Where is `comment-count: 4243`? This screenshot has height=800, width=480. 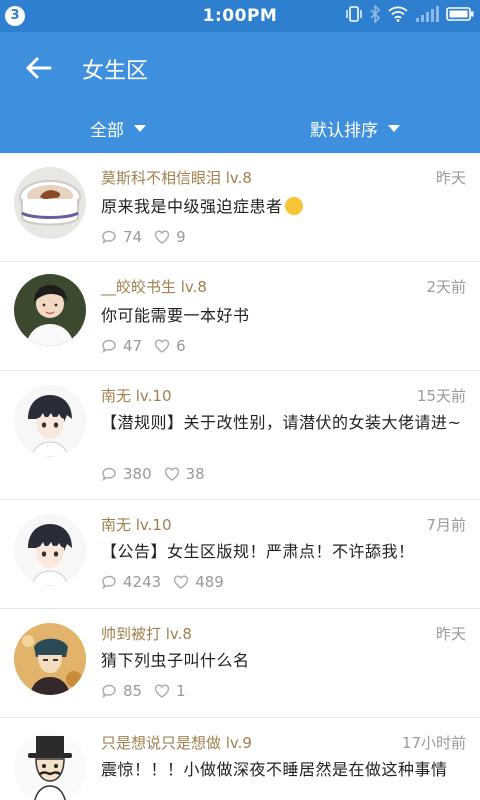
comment-count: 4243 is located at coordinates (131, 582).